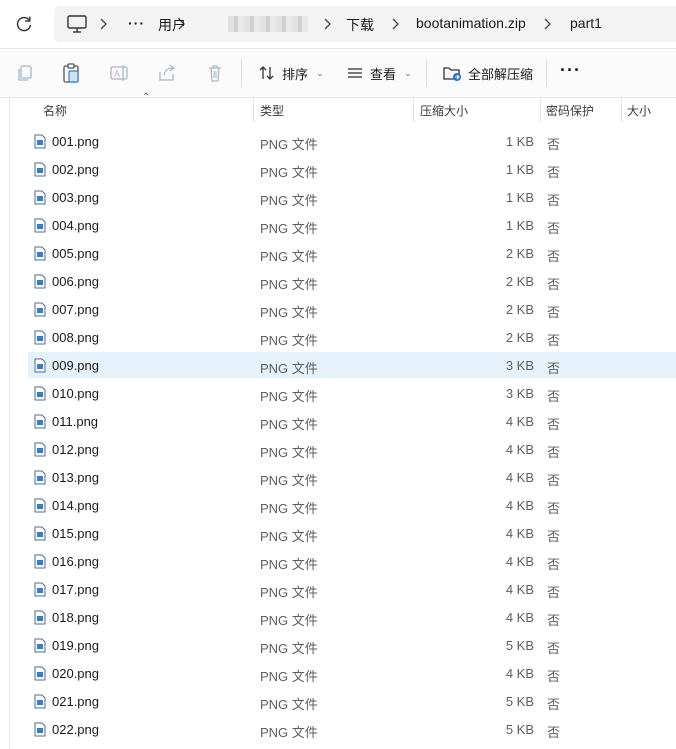 The height and width of the screenshot is (749, 676). Describe the element at coordinates (352, 225) in the screenshot. I see `file-row: 004.png PNG 文件 1 KB 否` at that location.